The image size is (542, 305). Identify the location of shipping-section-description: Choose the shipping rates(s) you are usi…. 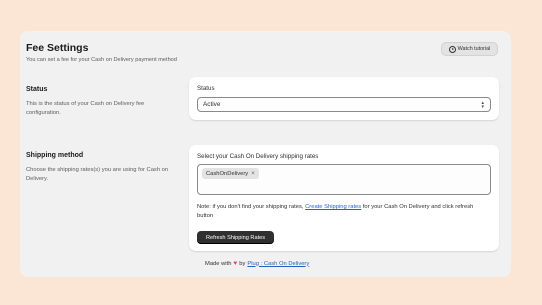
(97, 174).